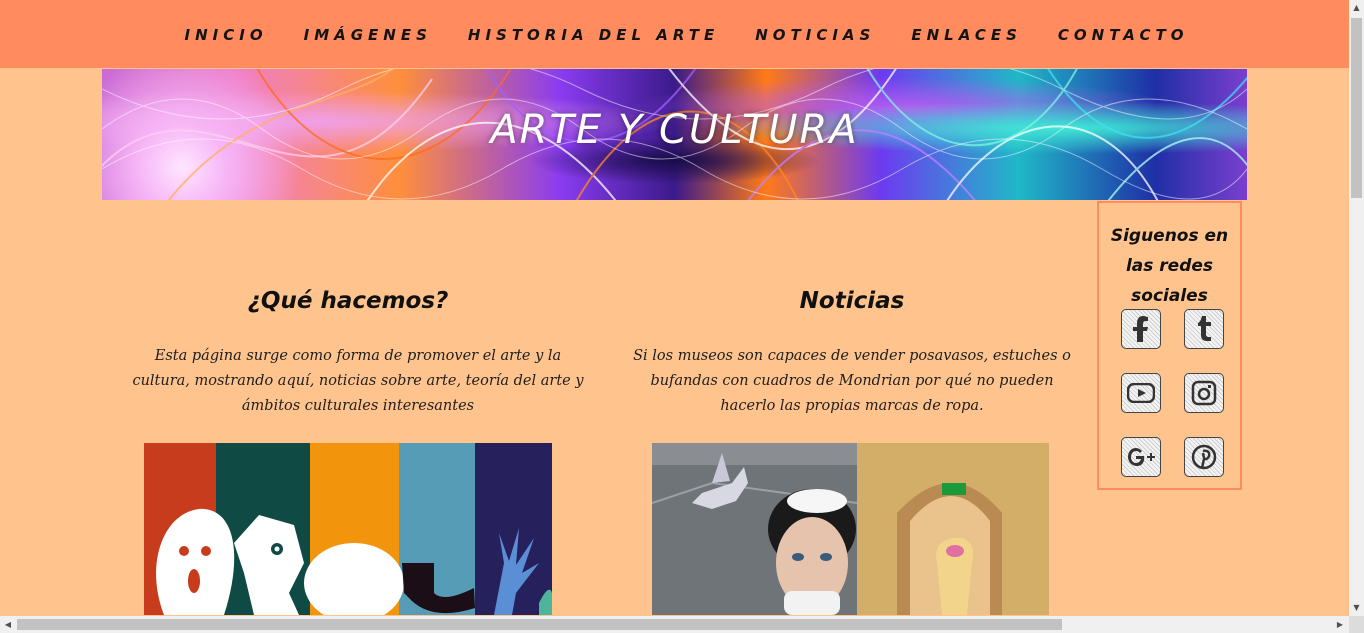 The height and width of the screenshot is (633, 1364). I want to click on nav-item-inicio: INICIO, so click(226, 35).